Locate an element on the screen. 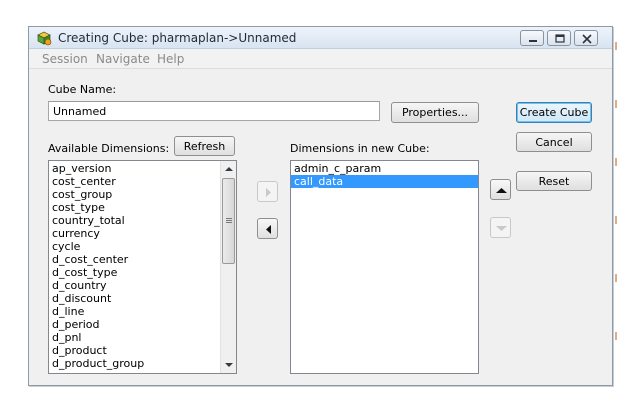 The width and height of the screenshot is (643, 420). scroll-thumb is located at coordinates (228, 221).